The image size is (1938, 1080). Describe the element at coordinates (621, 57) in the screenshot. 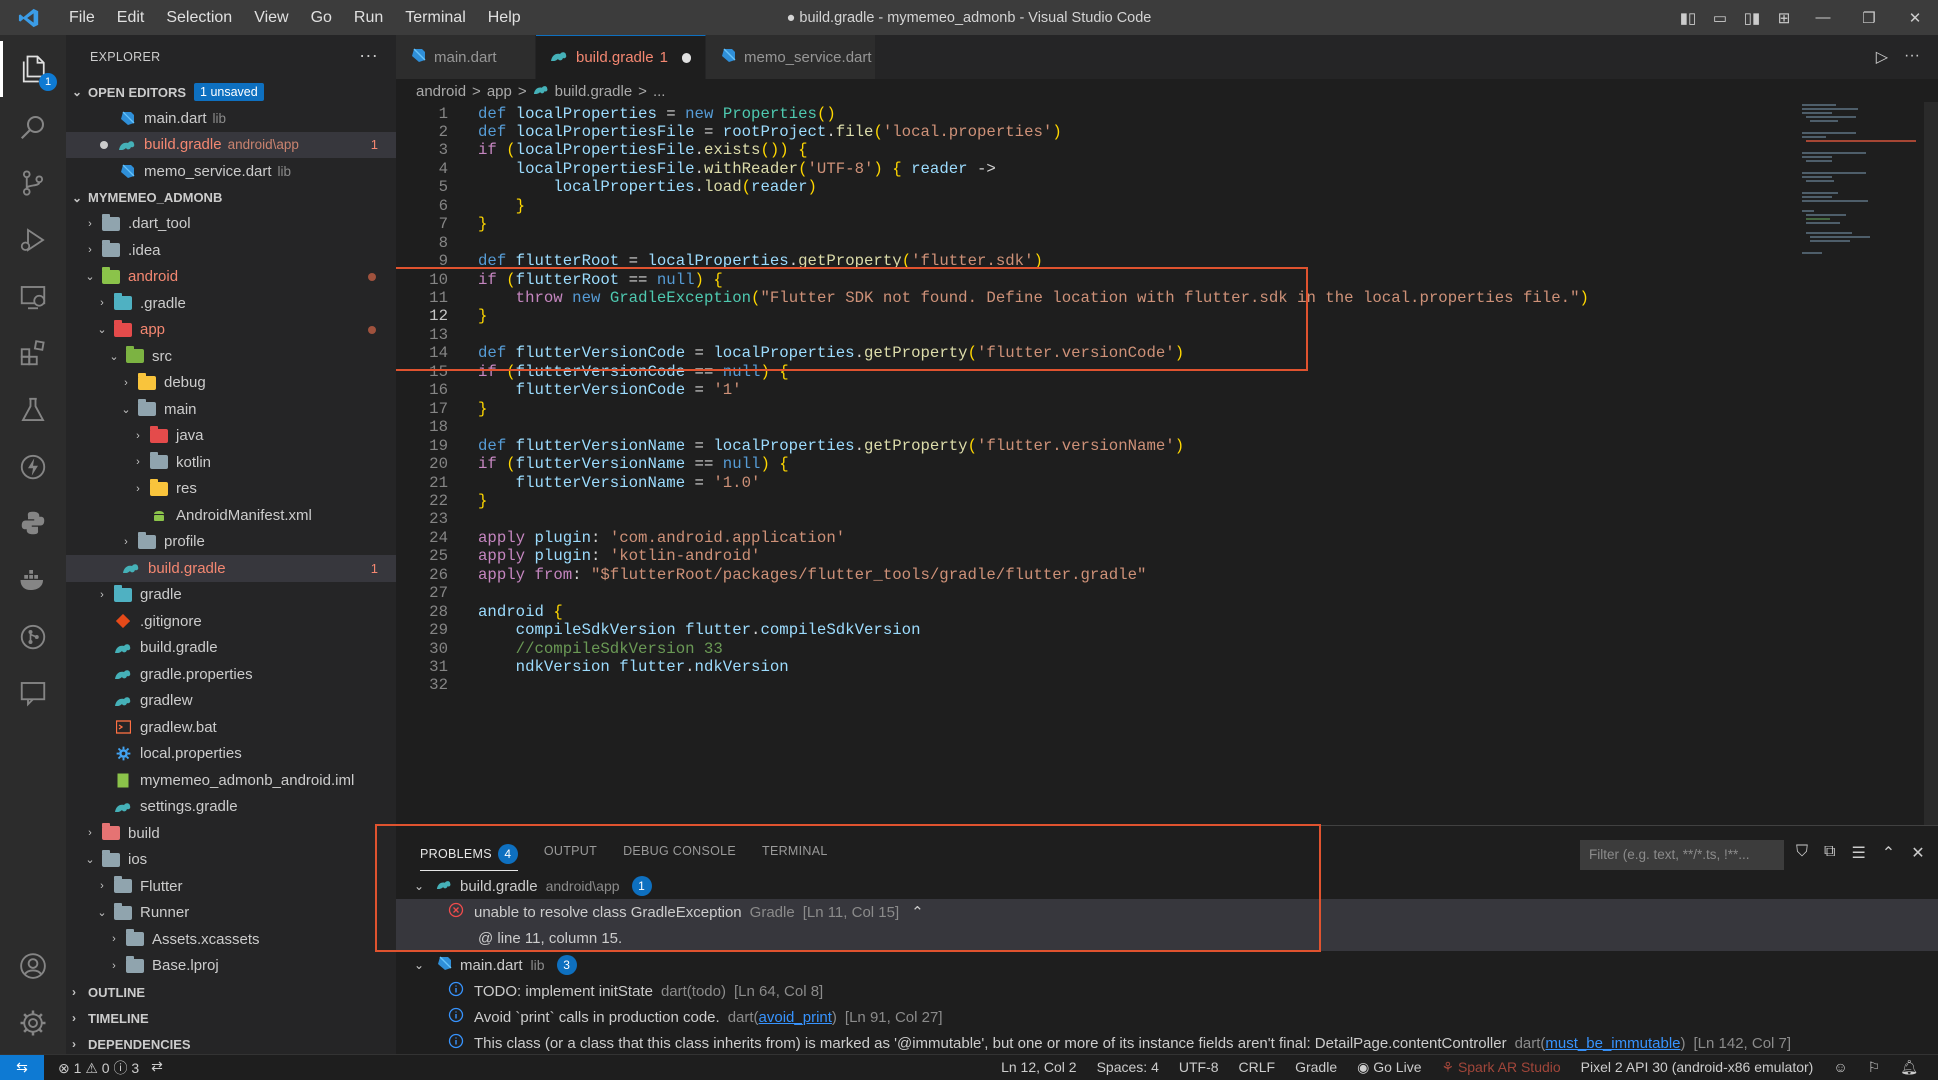

I see `tab-build-gradle: build.gradle 1` at that location.